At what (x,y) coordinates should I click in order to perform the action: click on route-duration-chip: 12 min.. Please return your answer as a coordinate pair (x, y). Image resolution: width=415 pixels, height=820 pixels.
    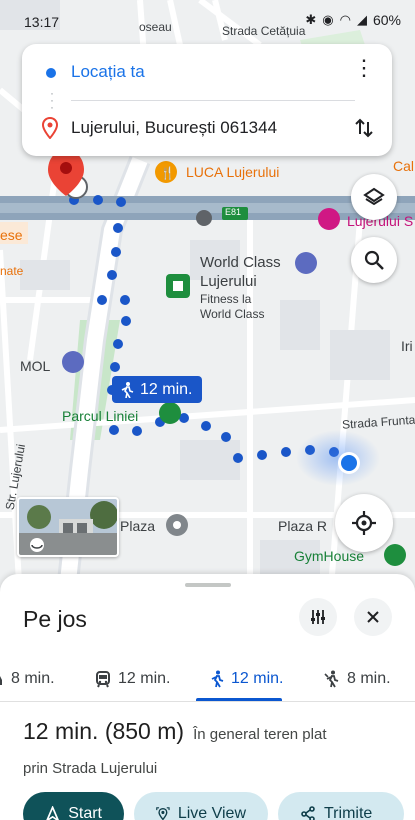
    Looking at the image, I should click on (157, 389).